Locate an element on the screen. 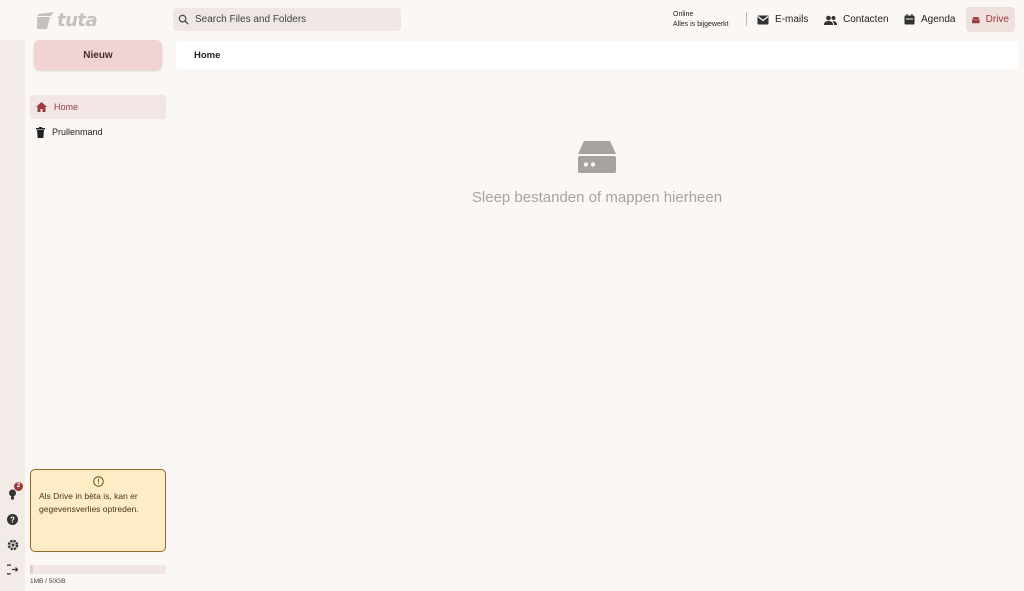 This screenshot has height=591, width=1024. home-icon is located at coordinates (41, 107).